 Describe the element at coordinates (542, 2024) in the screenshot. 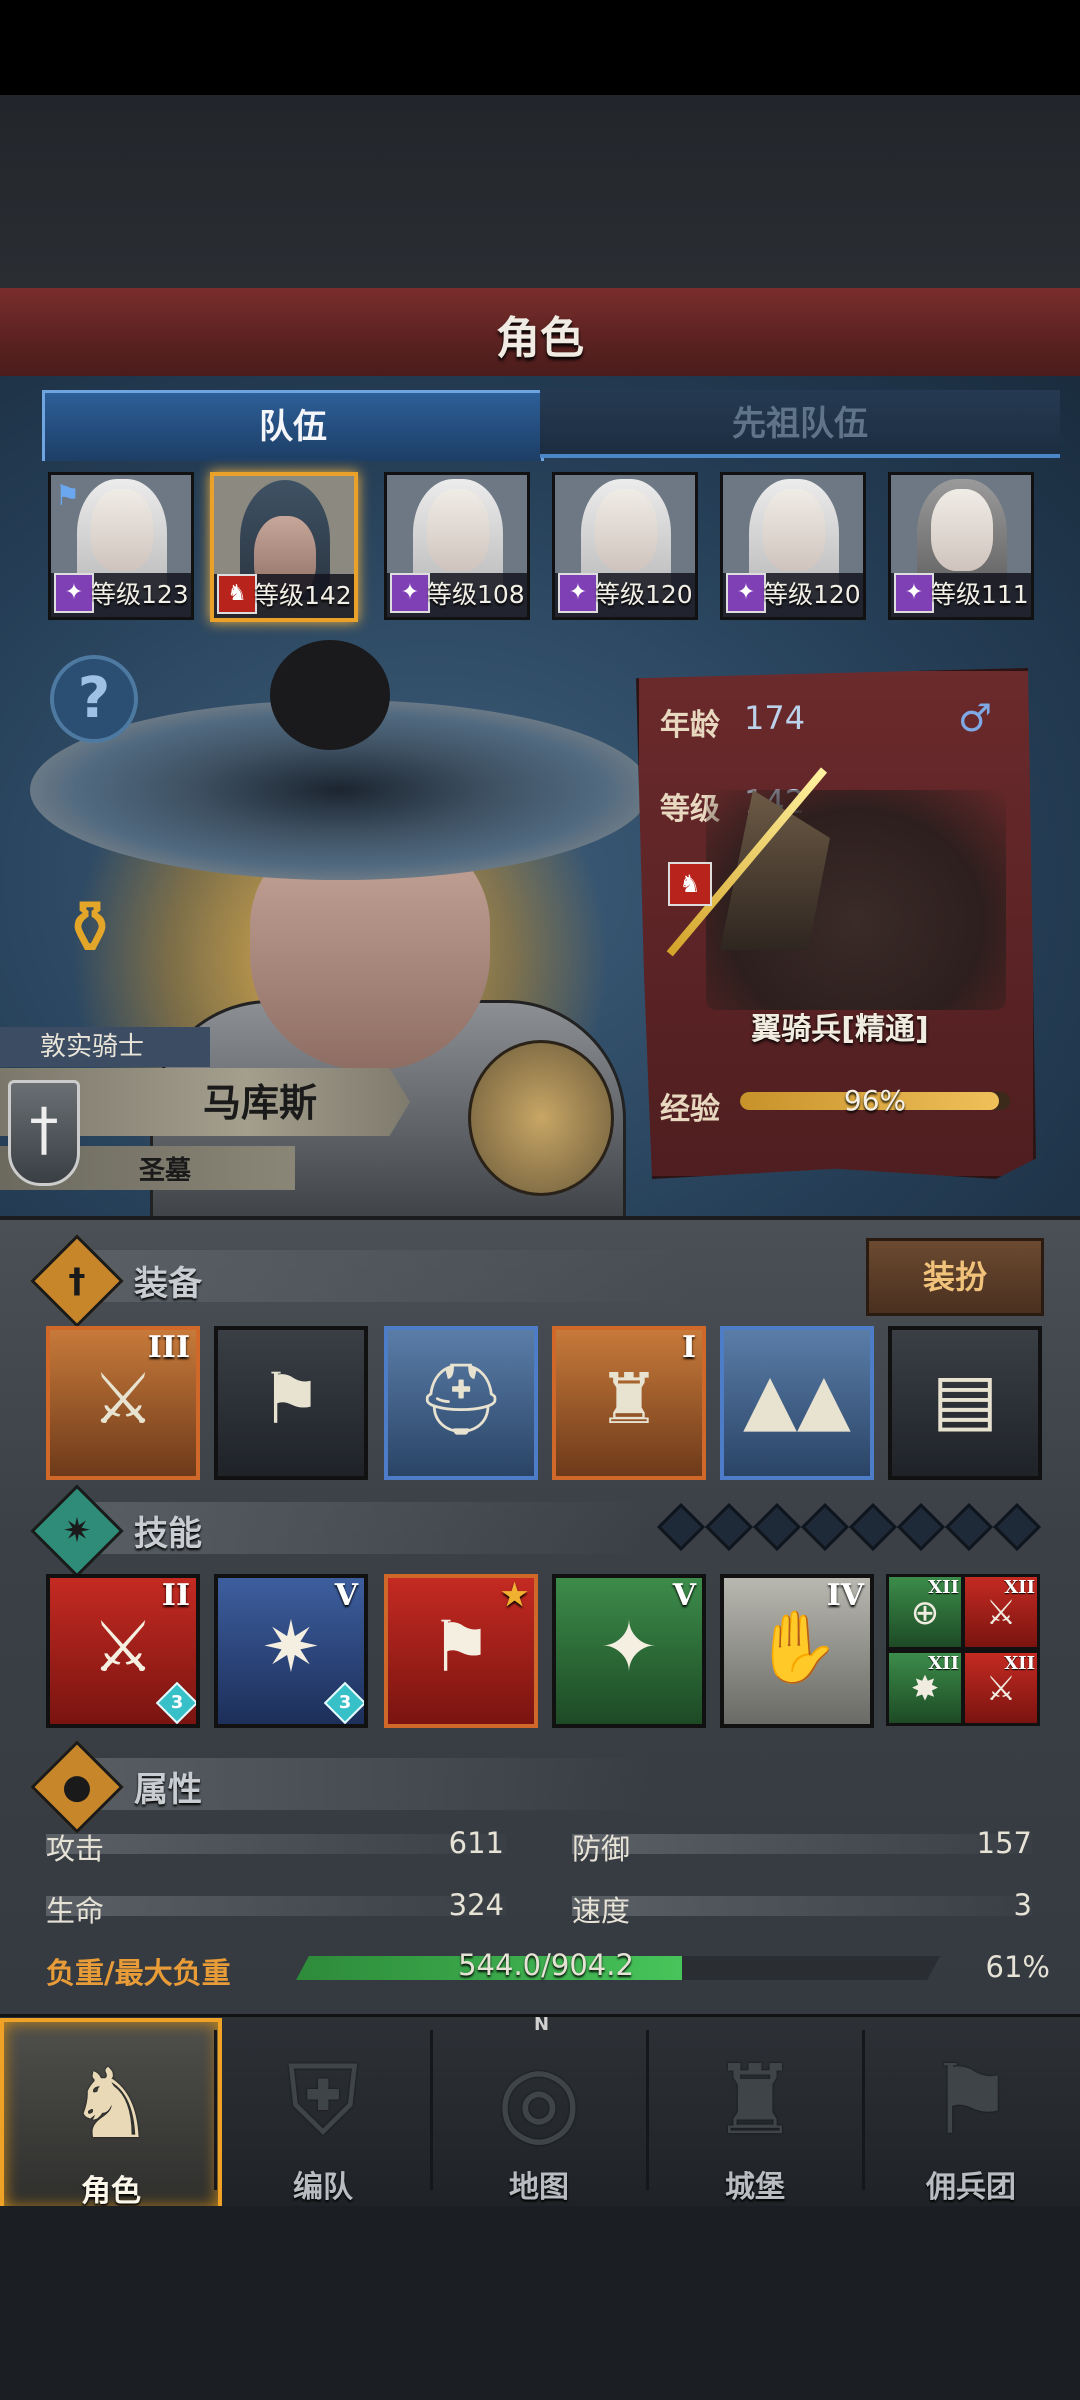

I see `compass-north-label: N` at that location.